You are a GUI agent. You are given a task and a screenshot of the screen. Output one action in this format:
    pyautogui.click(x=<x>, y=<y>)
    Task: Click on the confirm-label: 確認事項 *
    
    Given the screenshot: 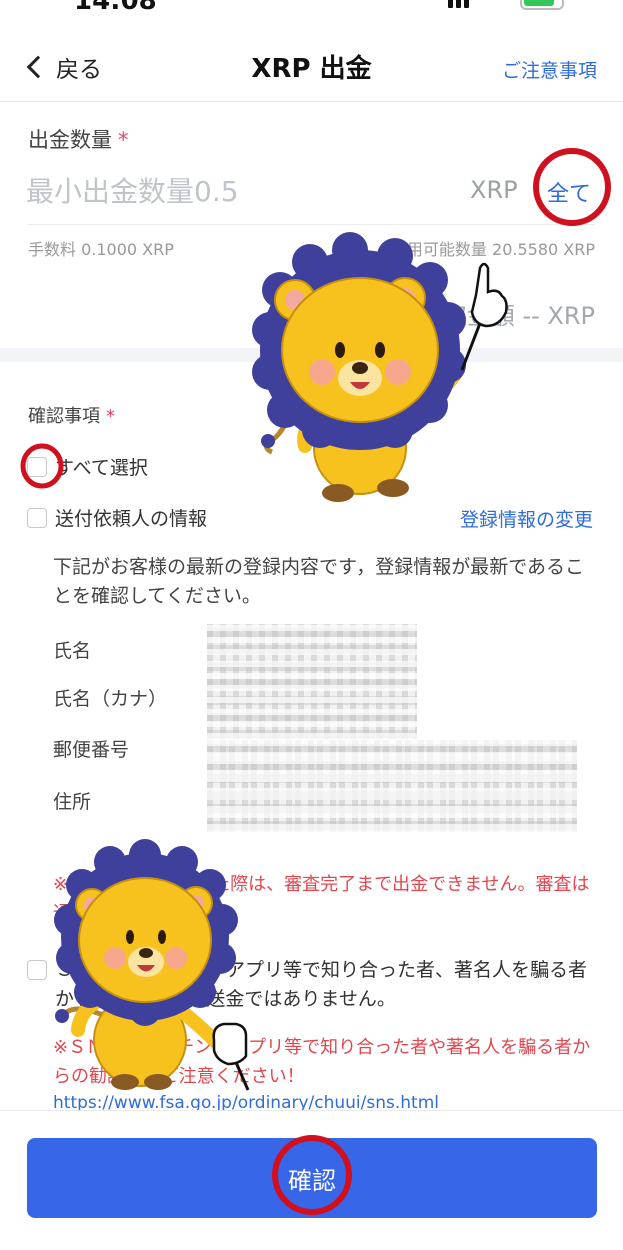 What is the action you would take?
    pyautogui.click(x=71, y=415)
    